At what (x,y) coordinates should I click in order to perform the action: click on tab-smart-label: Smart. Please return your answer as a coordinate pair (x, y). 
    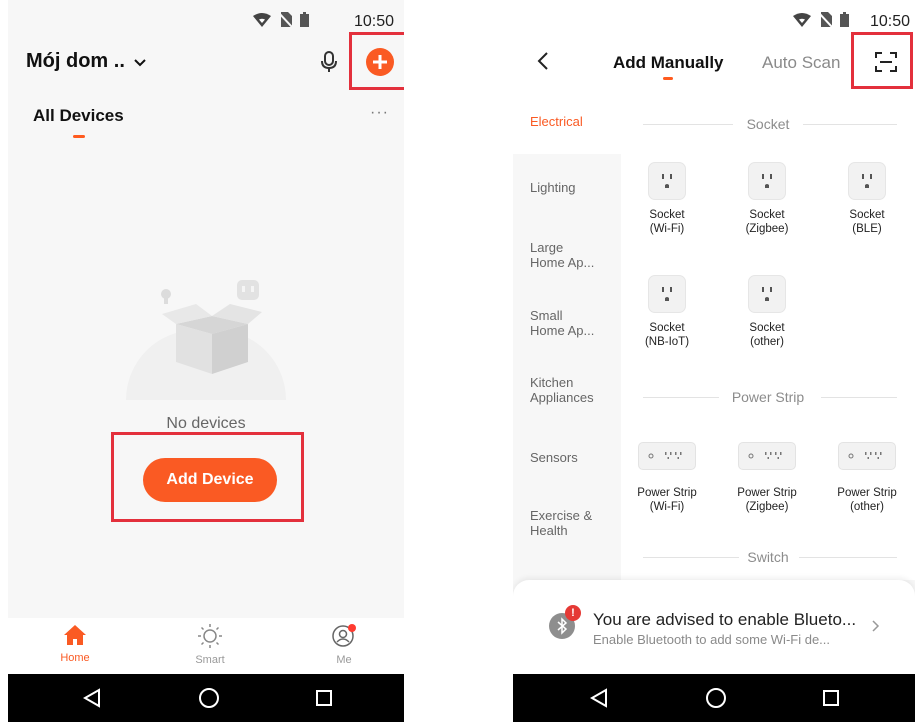
    Looking at the image, I should click on (210, 660).